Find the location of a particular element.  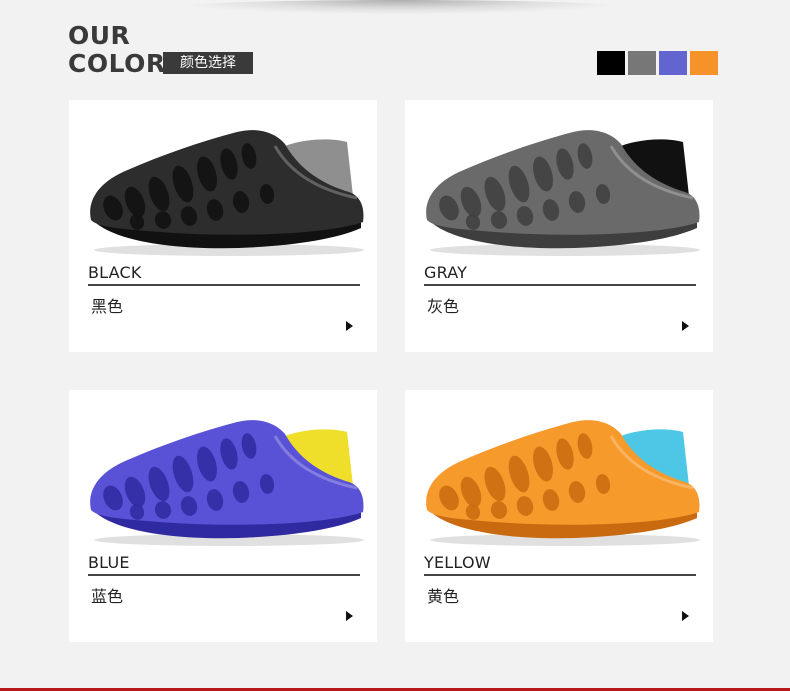

color-select-badge: 颜色选择 is located at coordinates (208, 63).